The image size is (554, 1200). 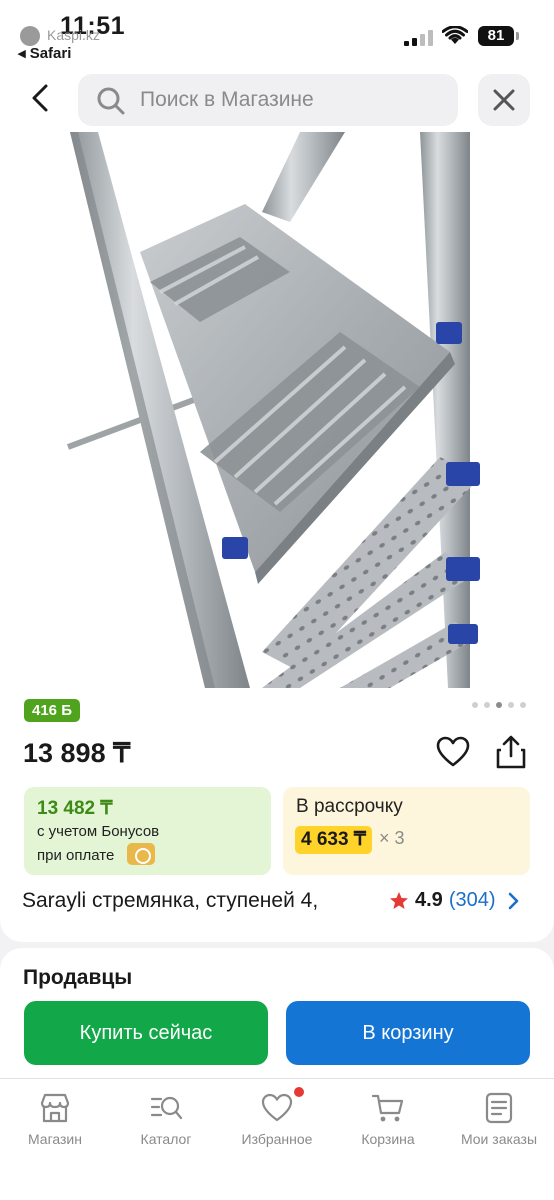 What do you see at coordinates (277, 1013) in the screenshot?
I see `sellers-section: Продавцы Купить сейчас В корзину` at bounding box center [277, 1013].